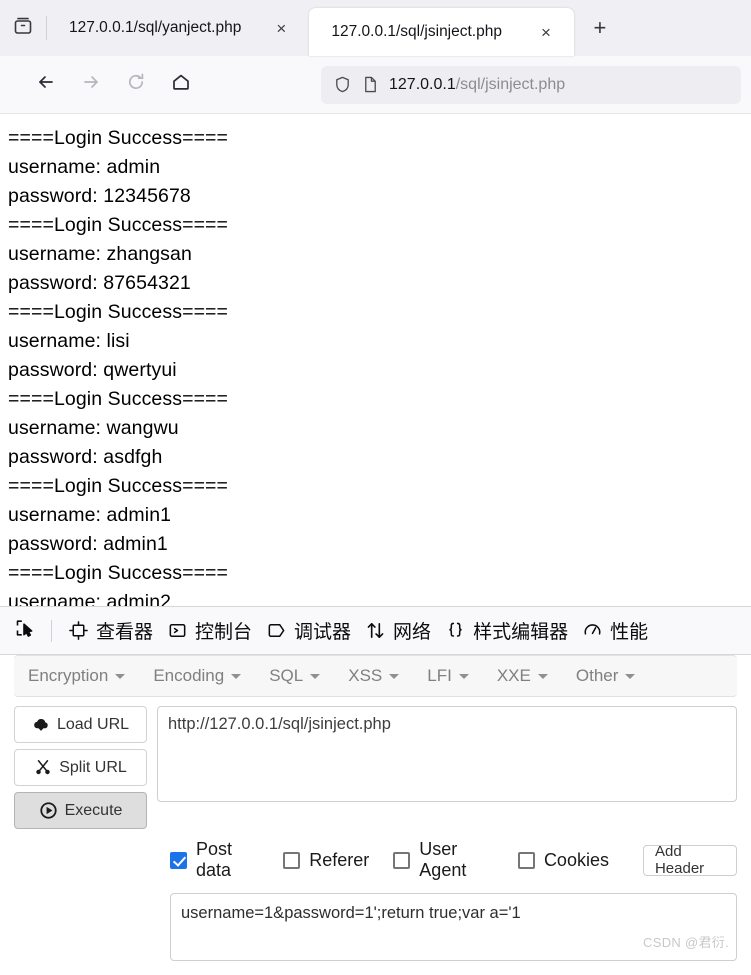  Describe the element at coordinates (281, 28) in the screenshot. I see `browser-tab-1-close-icon: ×` at that location.